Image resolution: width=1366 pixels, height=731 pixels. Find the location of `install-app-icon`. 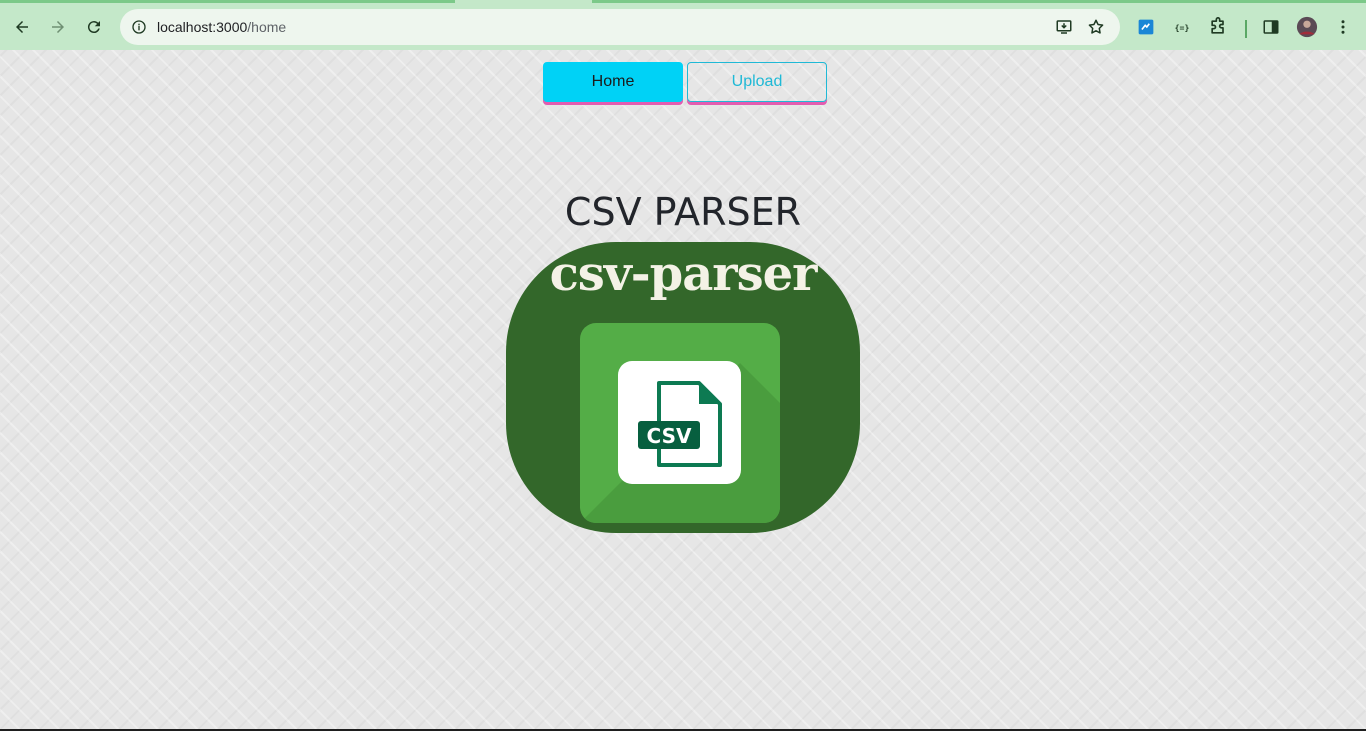

install-app-icon is located at coordinates (1064, 27).